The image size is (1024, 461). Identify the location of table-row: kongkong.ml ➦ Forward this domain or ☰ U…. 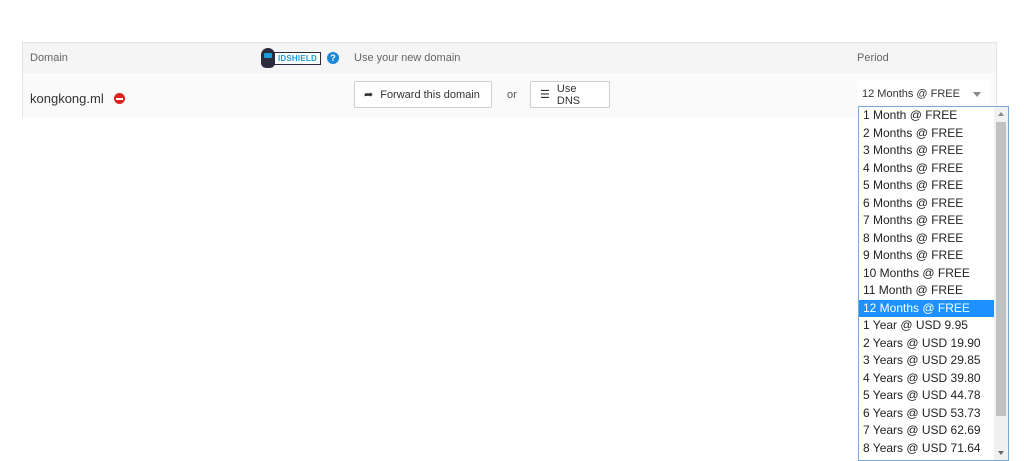
(509, 95).